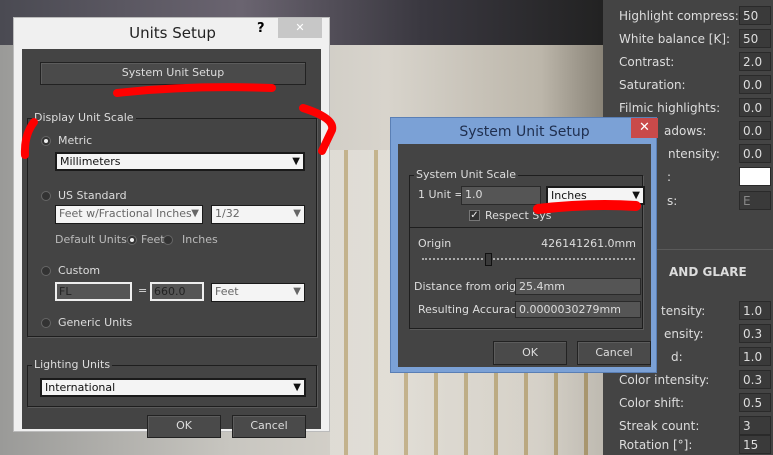 The height and width of the screenshot is (455, 773). Describe the element at coordinates (318, 129) in the screenshot. I see `annotation-arrow` at that location.